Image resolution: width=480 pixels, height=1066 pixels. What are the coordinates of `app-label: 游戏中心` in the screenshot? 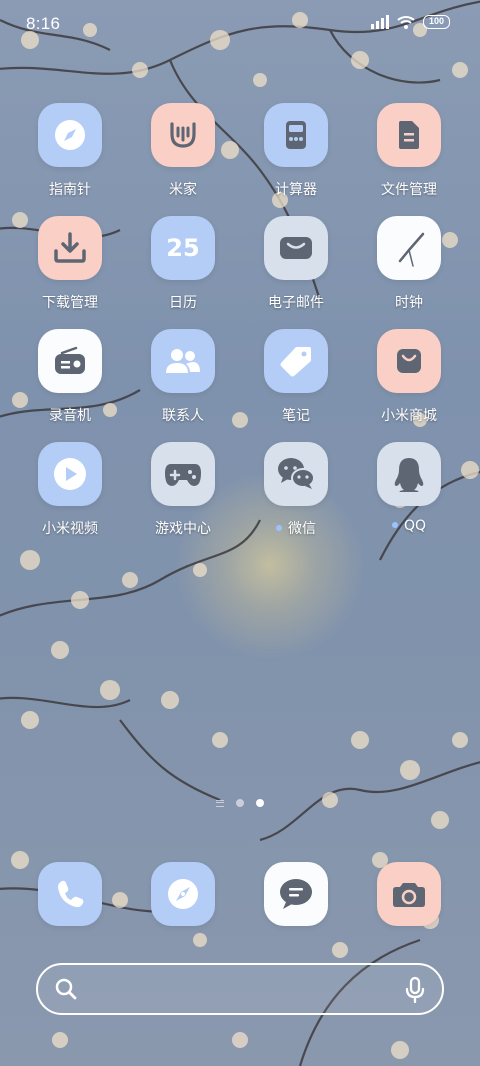 It's located at (183, 529).